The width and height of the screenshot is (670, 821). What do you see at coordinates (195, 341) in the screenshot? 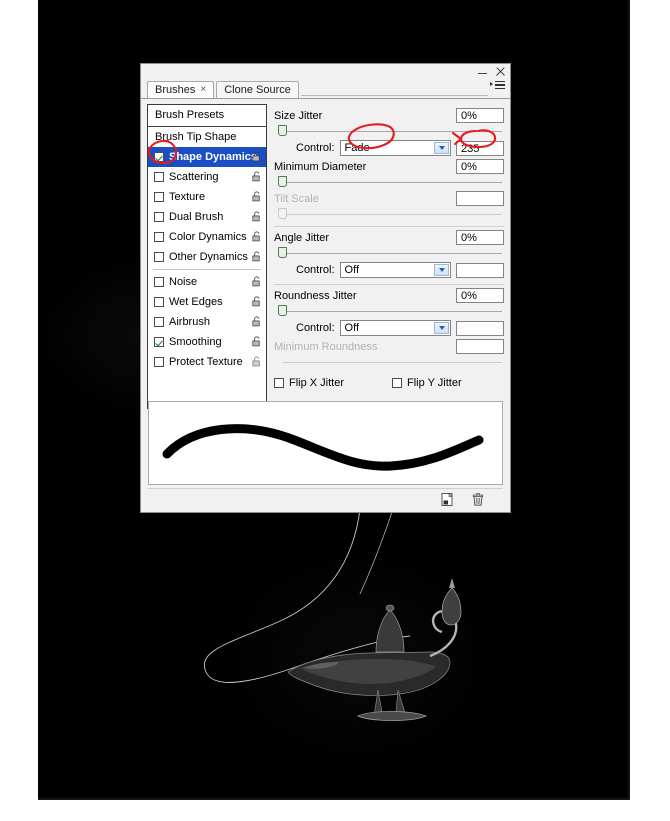
I see `sidebar-label-smoothing: Smoothing` at bounding box center [195, 341].